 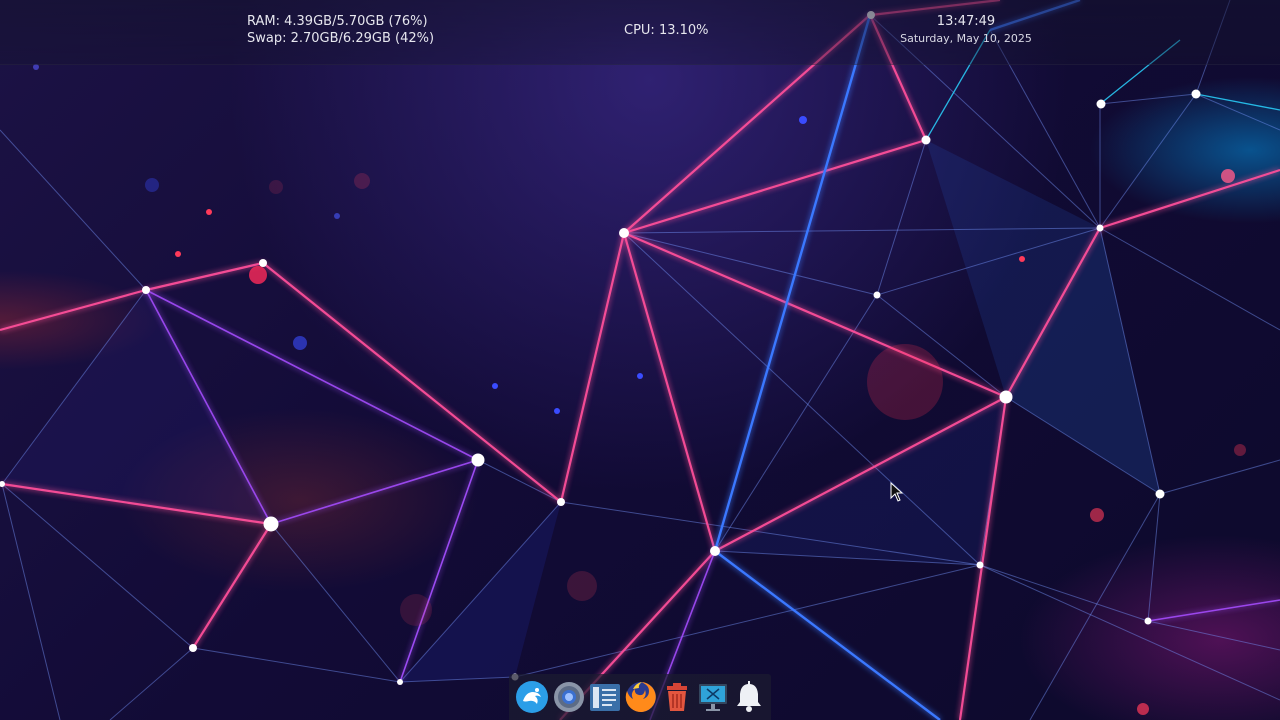 I want to click on web-browser-icon, so click(x=569, y=697).